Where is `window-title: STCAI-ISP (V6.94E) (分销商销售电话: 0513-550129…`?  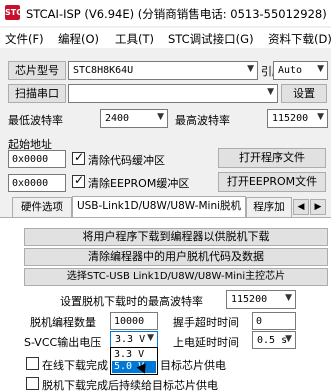 window-title: STCAI-ISP (V6.94E) (分销商销售电话: 0513-550129… is located at coordinates (176, 14).